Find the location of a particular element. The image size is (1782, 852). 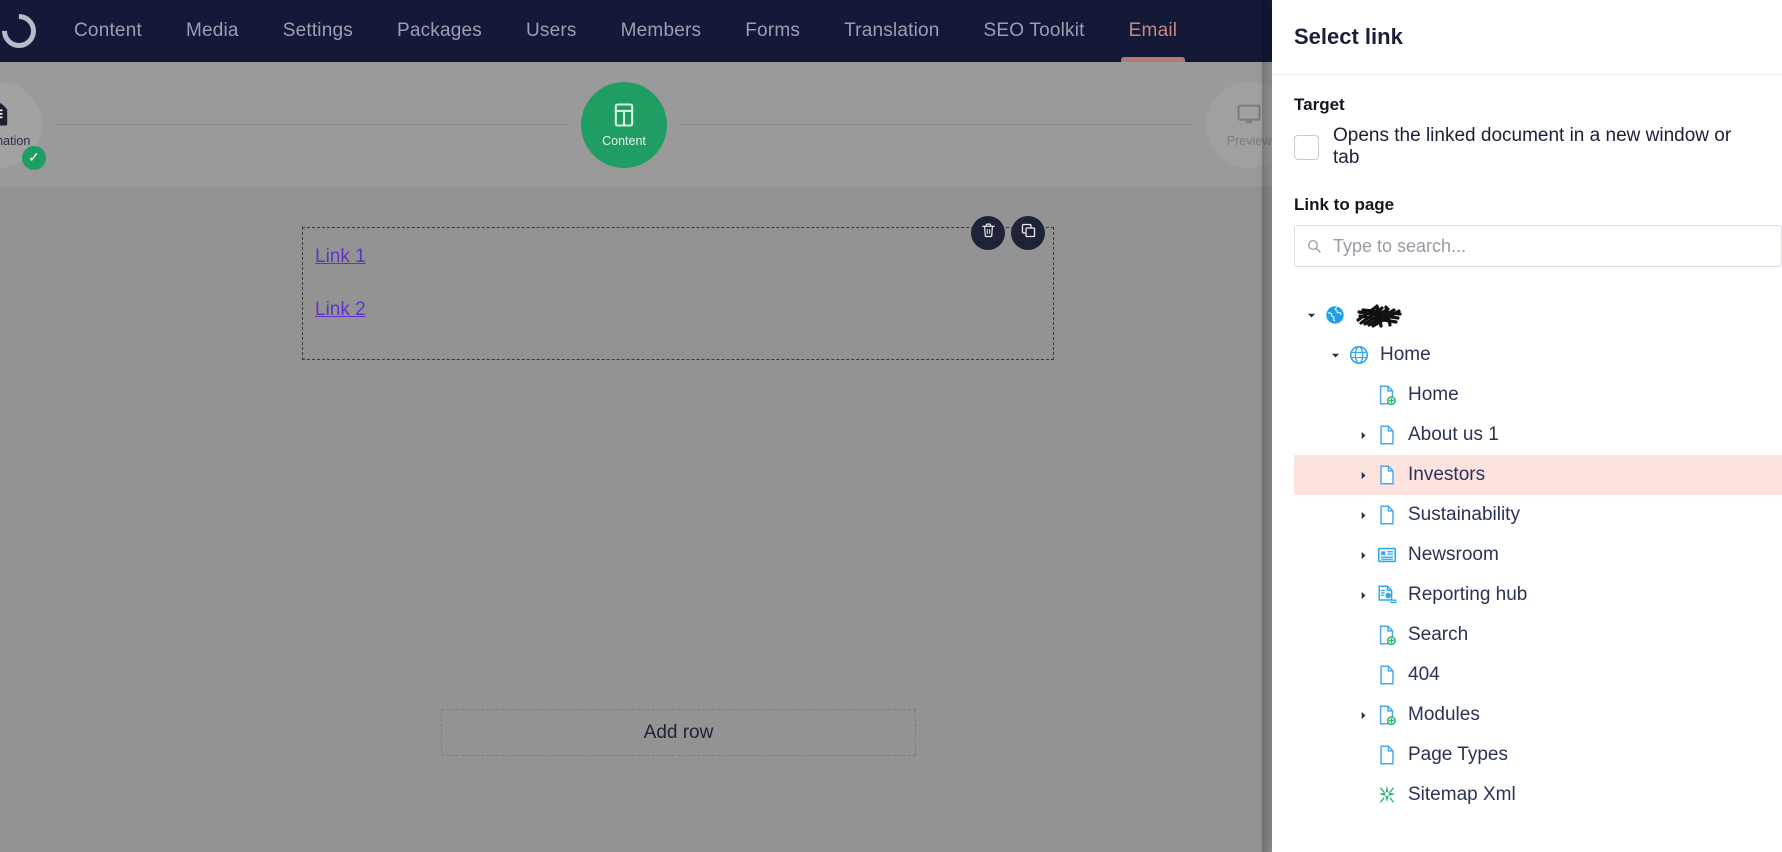

nav-item-members: Members is located at coordinates (661, 31).